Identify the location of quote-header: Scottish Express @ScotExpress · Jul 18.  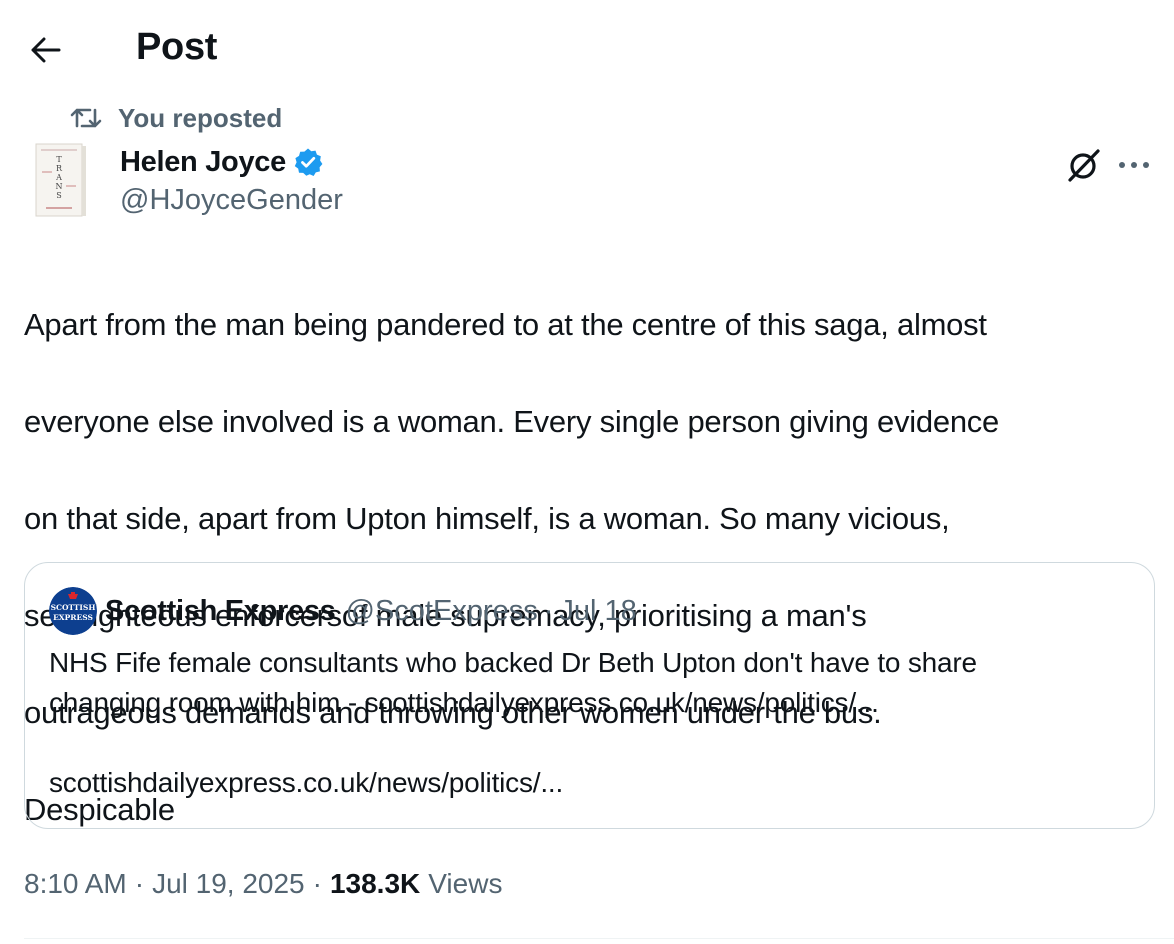
(371, 611).